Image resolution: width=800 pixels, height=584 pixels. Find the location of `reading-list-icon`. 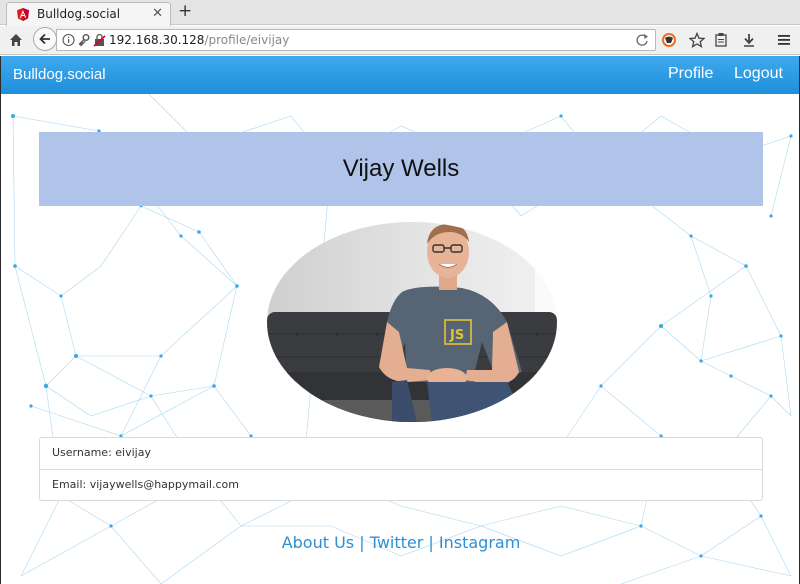

reading-list-icon is located at coordinates (721, 40).